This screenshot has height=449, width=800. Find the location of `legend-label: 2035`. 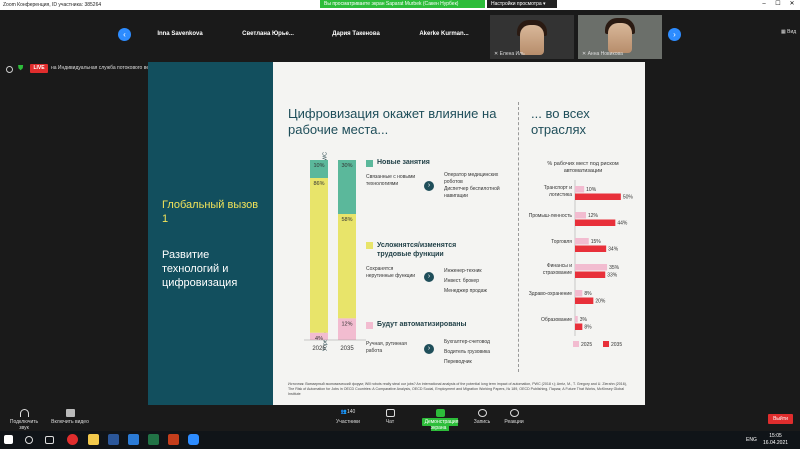

legend-label: 2035 is located at coordinates (616, 345).